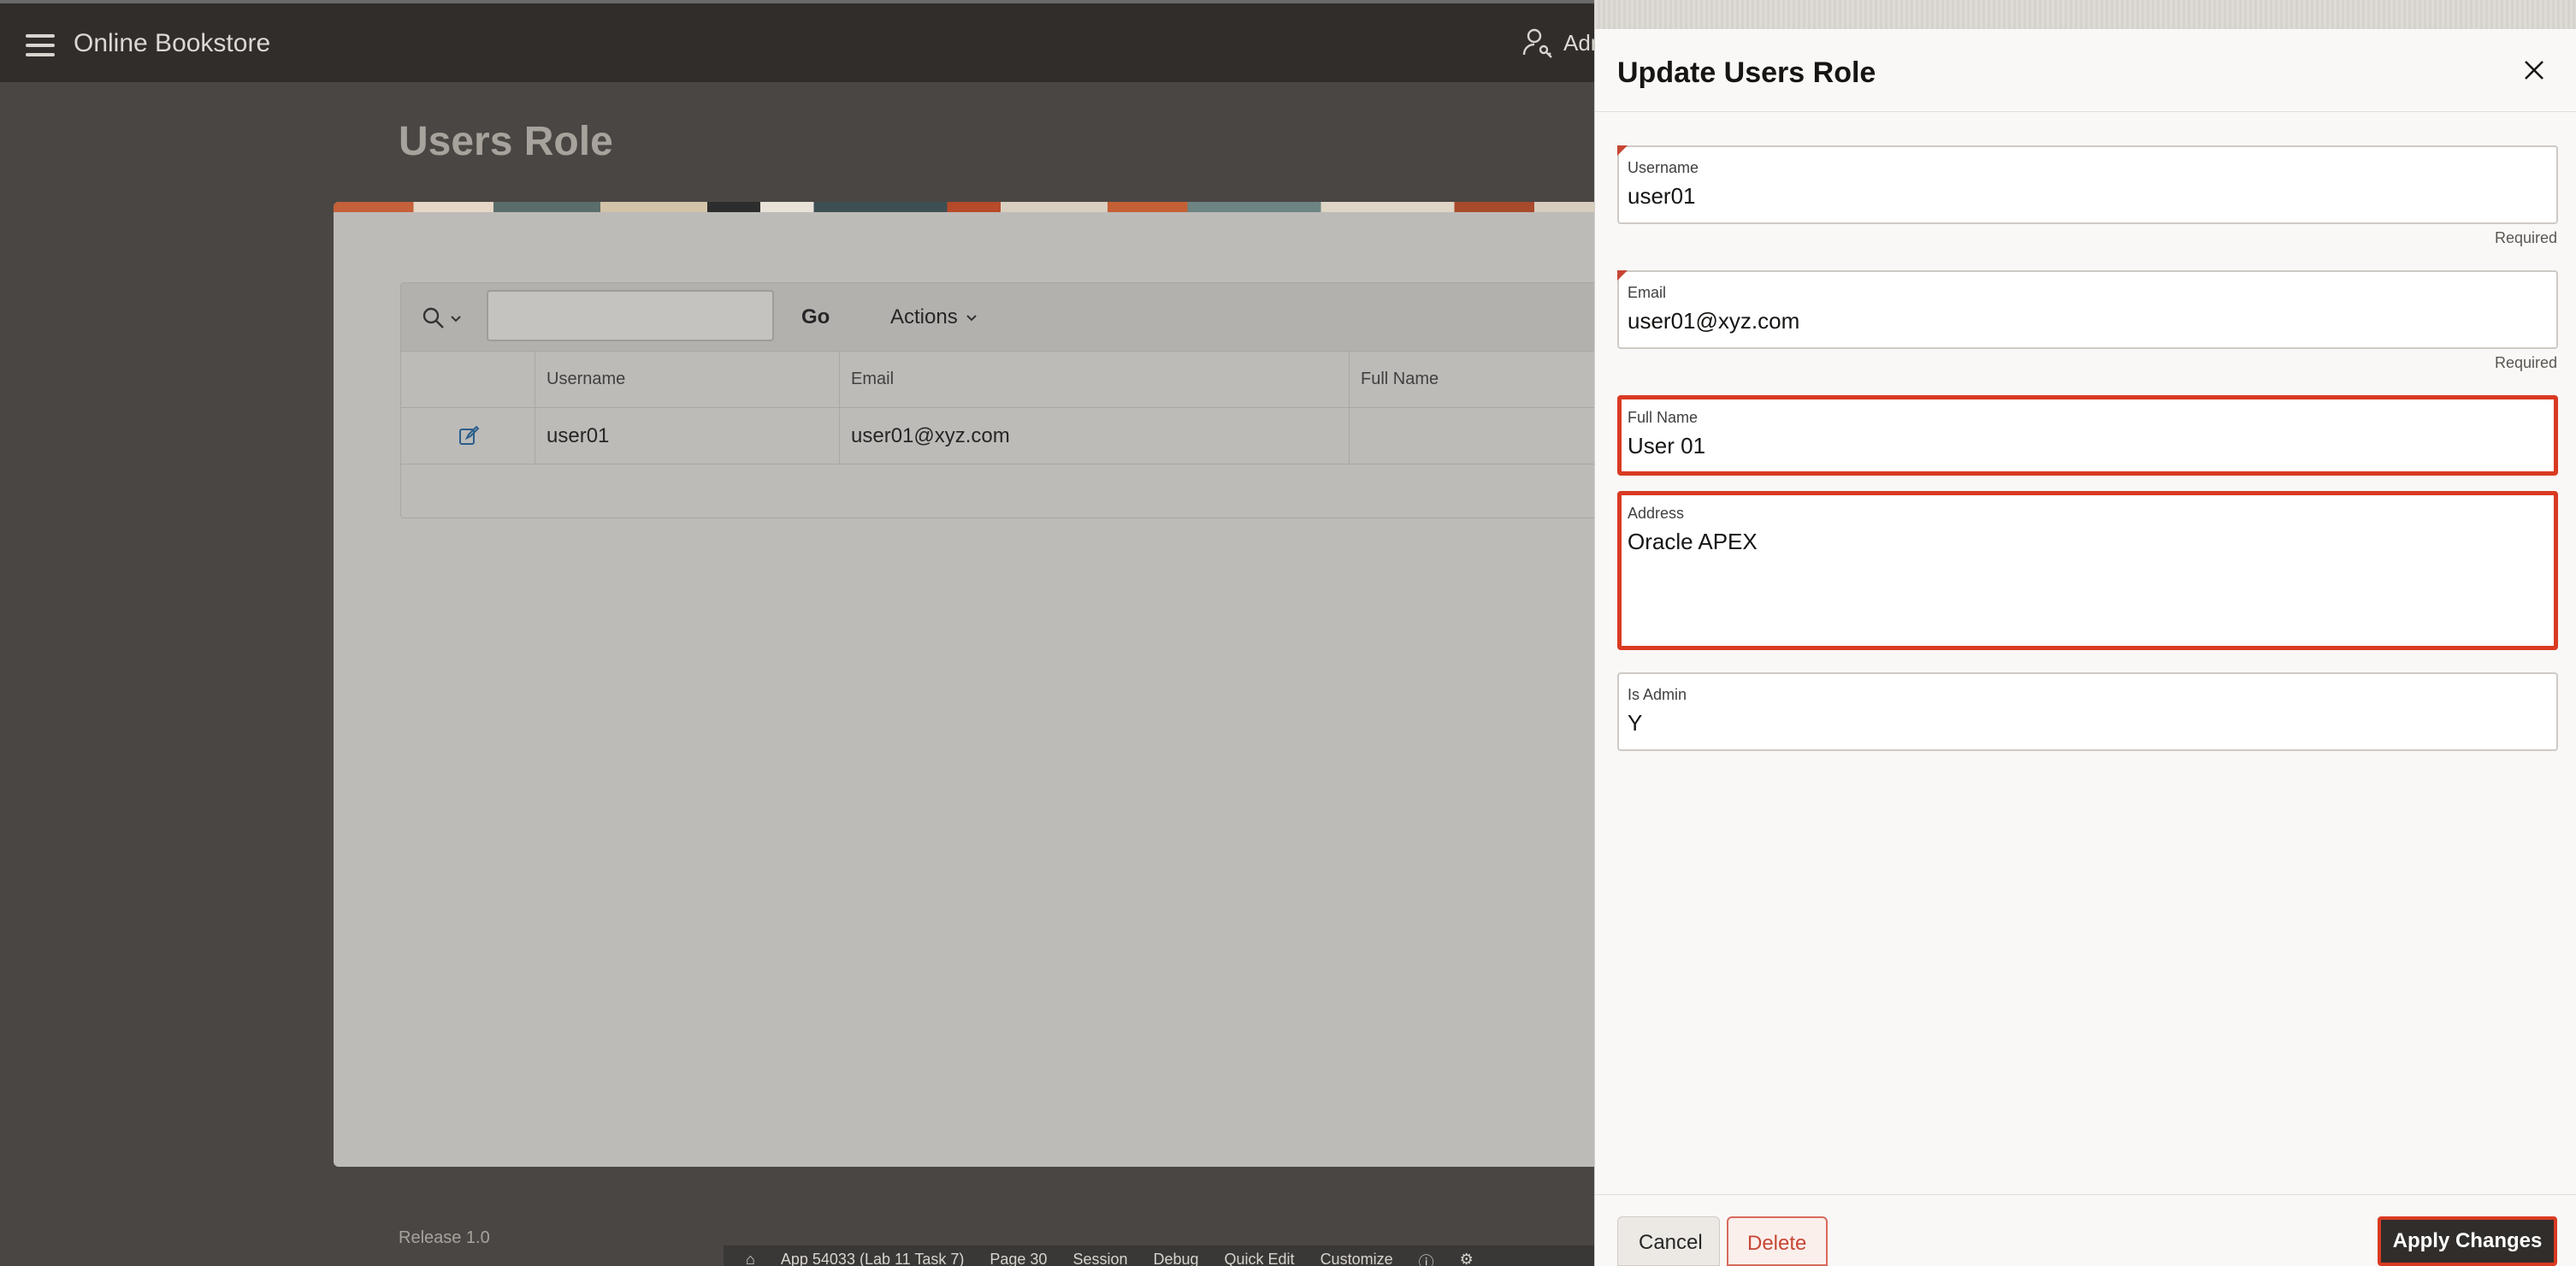 This screenshot has width=2576, height=1266. Describe the element at coordinates (1656, 513) in the screenshot. I see `address-label: Address` at that location.